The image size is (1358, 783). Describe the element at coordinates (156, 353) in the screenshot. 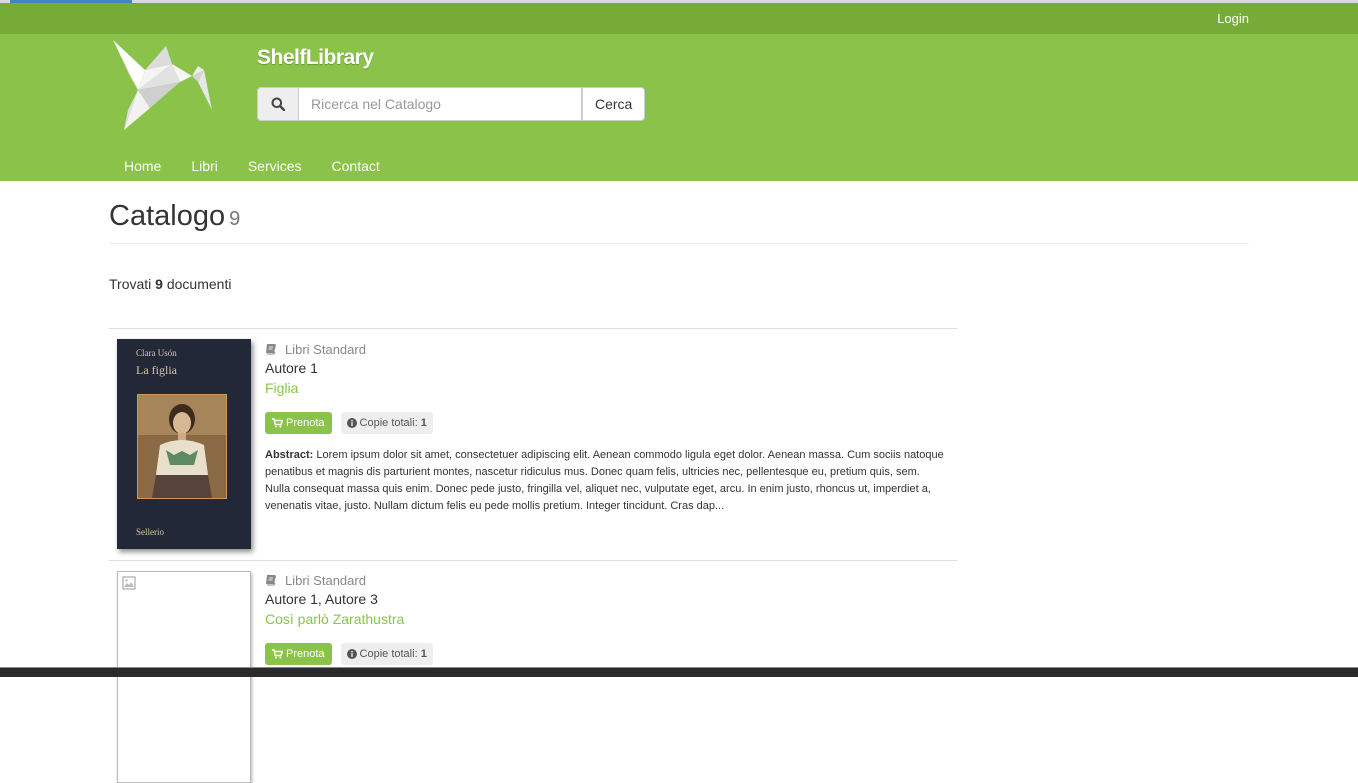

I see `cover-author: Clara Usón` at that location.